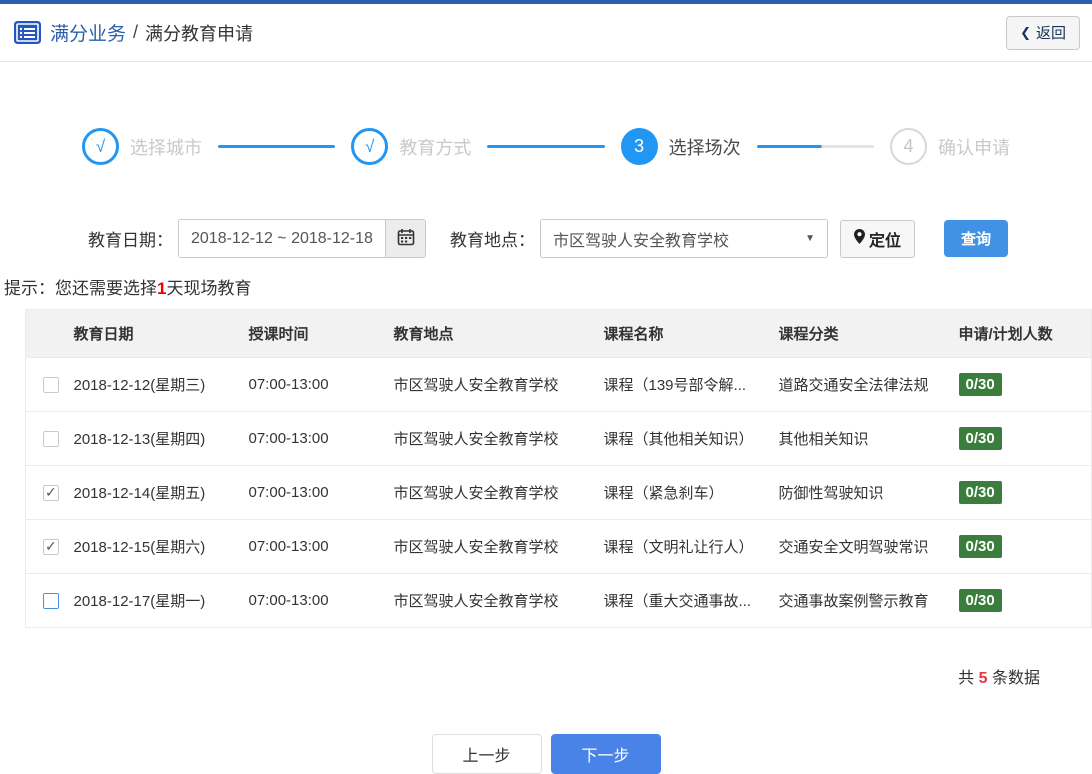 Image resolution: width=1092 pixels, height=774 pixels. Describe the element at coordinates (130, 240) in the screenshot. I see `education-date-label: 教育日期：` at that location.